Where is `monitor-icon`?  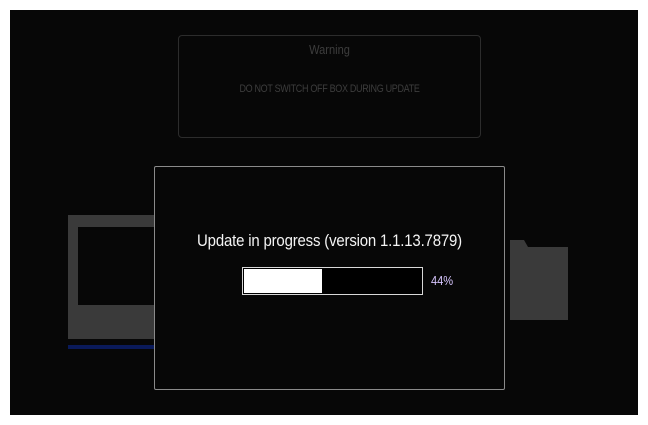
monitor-icon is located at coordinates (112, 282).